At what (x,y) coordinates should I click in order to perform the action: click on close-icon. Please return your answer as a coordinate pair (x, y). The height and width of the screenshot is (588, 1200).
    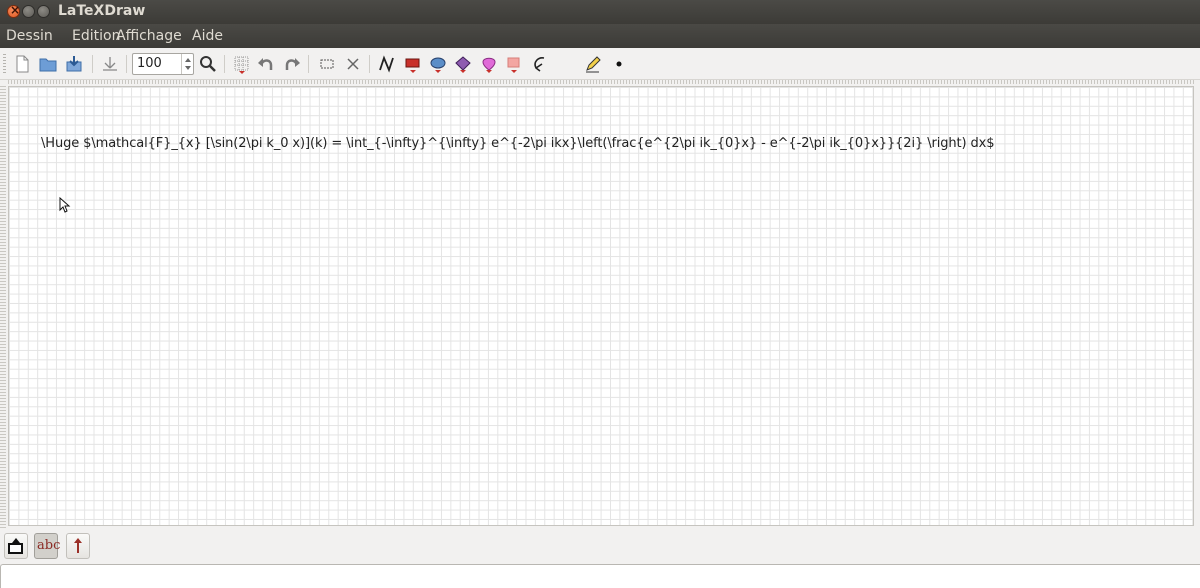
    Looking at the image, I should click on (13, 10).